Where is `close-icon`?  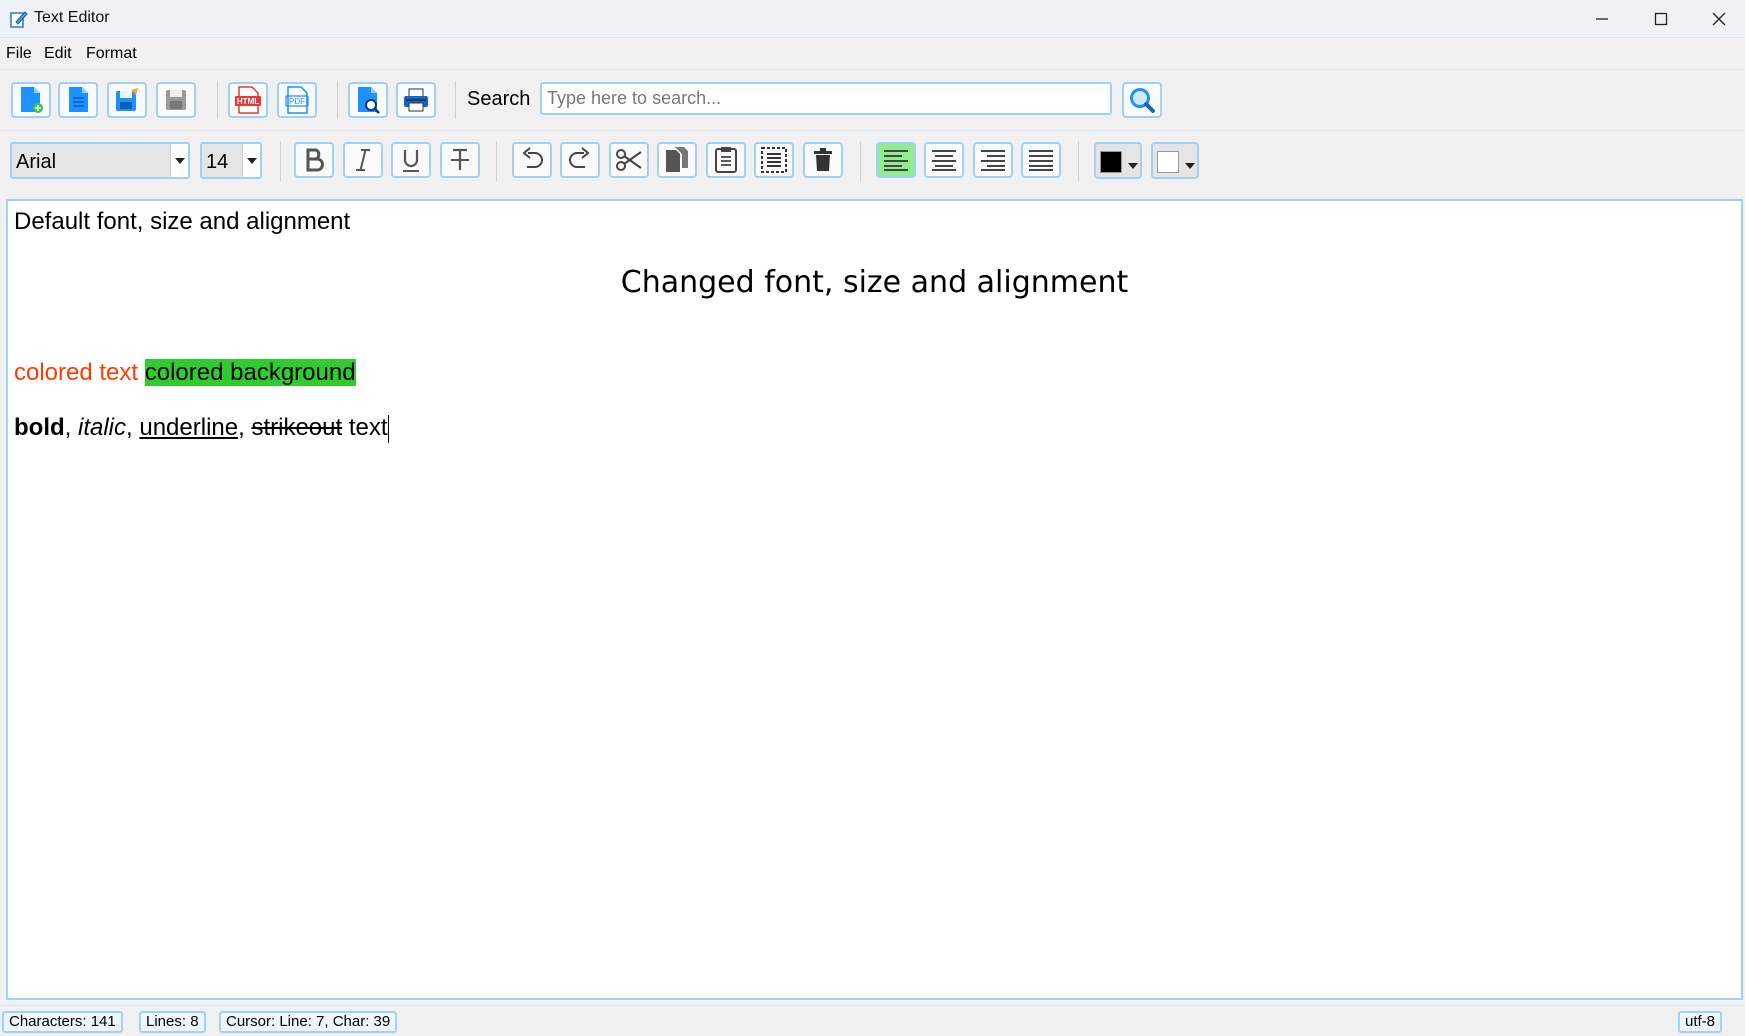 close-icon is located at coordinates (1719, 19).